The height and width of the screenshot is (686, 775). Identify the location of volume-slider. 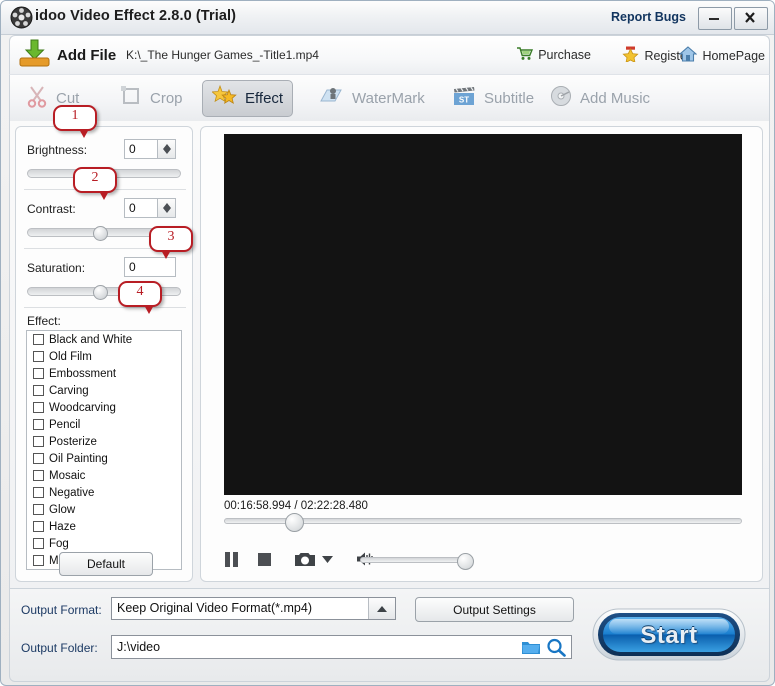
(417, 561).